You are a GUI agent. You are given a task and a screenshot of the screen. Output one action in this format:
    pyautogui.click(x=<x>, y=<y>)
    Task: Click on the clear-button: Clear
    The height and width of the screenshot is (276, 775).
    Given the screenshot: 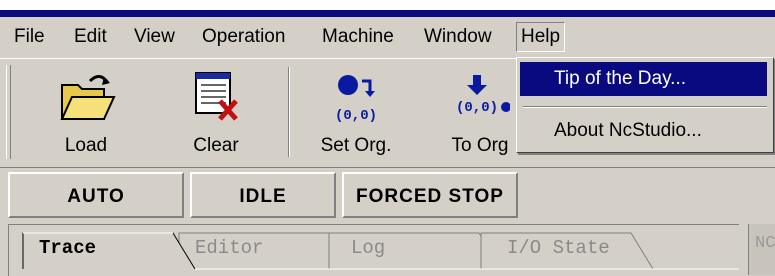 What is the action you would take?
    pyautogui.click(x=216, y=113)
    